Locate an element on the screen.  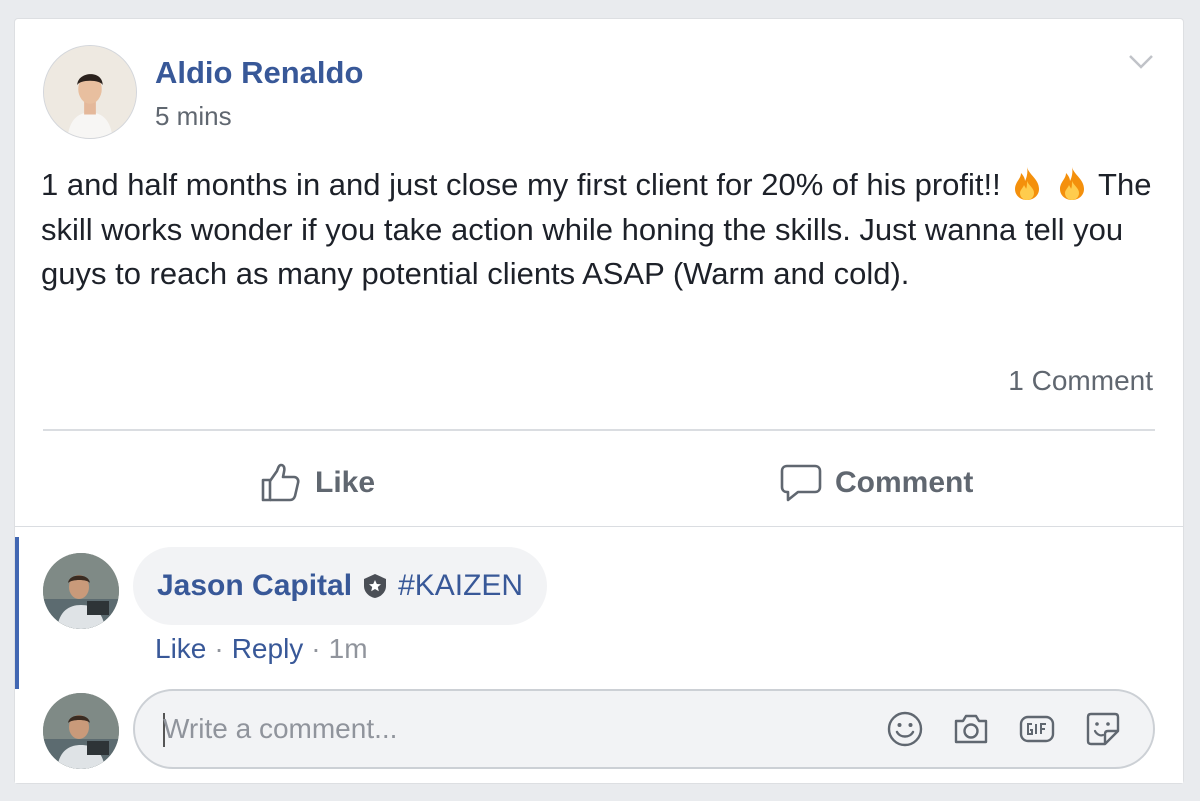
comment-hashtag: #KAIZEN is located at coordinates (460, 586).